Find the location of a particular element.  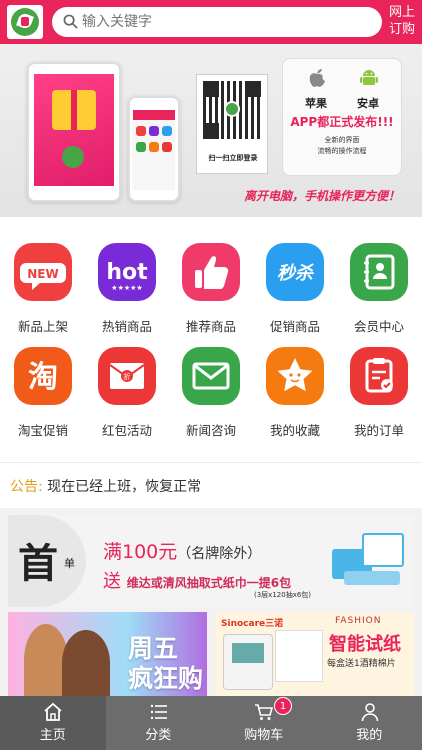

tab-label: 分类 is located at coordinates (158, 735).